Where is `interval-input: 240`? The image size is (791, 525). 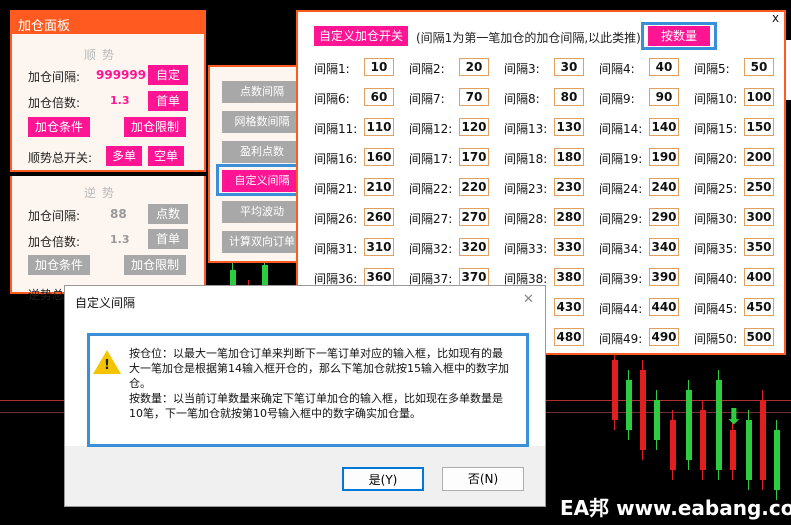 interval-input: 240 is located at coordinates (664, 187).